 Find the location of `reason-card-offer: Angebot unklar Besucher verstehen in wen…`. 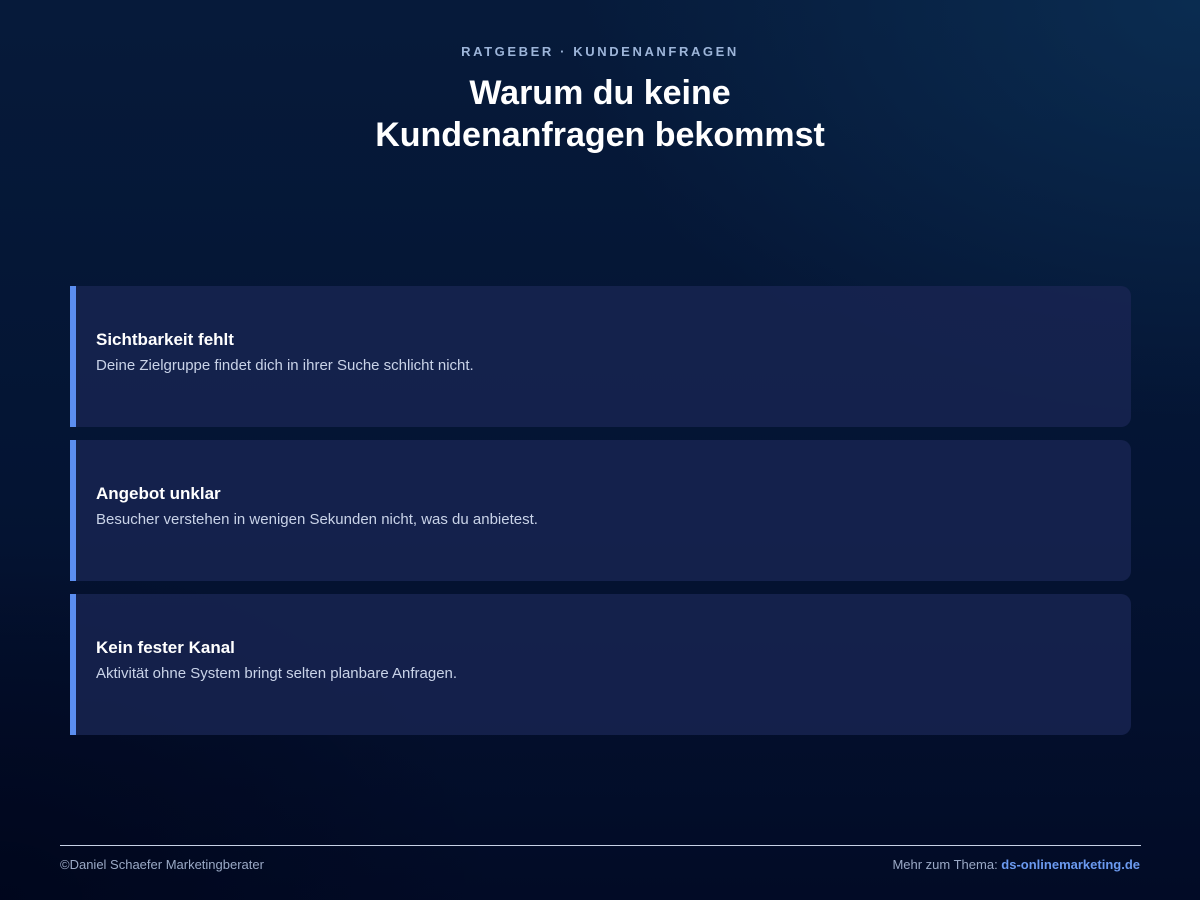

reason-card-offer: Angebot unklar Besucher verstehen in wen… is located at coordinates (600, 510).